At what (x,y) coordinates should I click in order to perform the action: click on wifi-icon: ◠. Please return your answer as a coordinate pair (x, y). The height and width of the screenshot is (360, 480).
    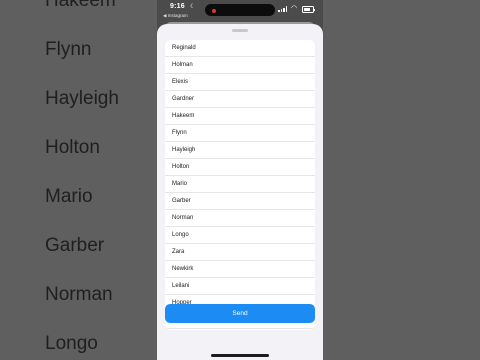
    Looking at the image, I should click on (294, 8).